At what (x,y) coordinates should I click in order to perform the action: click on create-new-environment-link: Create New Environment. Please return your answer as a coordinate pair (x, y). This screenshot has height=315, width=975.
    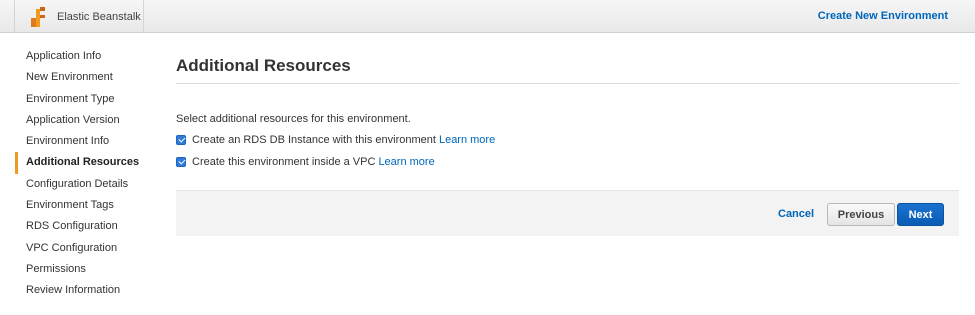
    Looking at the image, I should click on (883, 16).